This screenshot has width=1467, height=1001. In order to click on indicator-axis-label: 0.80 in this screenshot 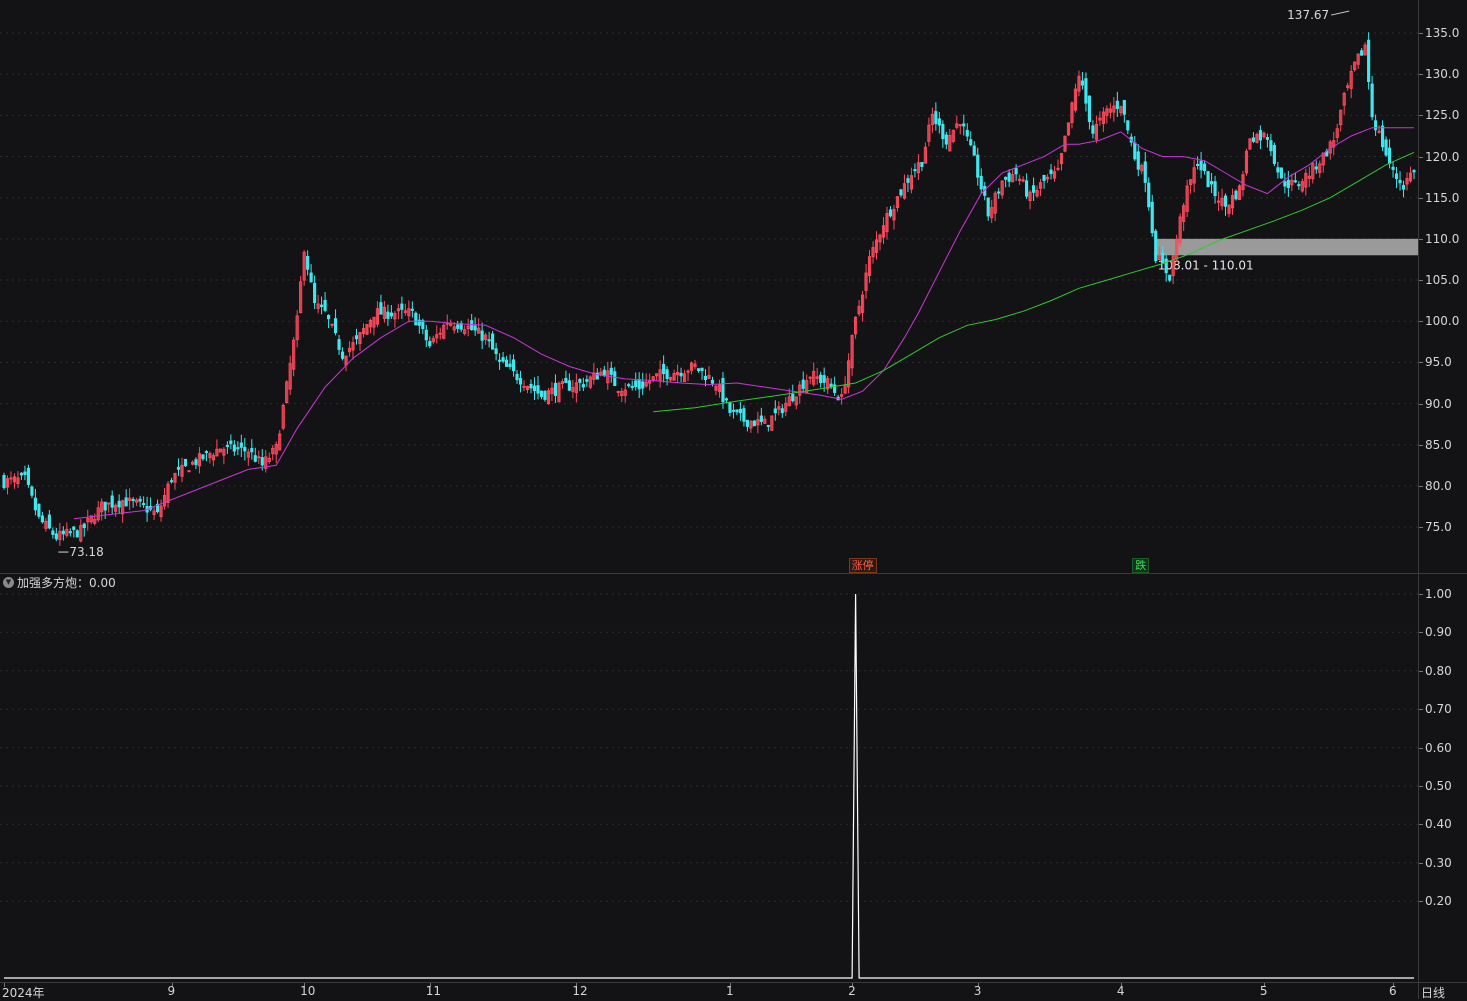, I will do `click(1438, 670)`.